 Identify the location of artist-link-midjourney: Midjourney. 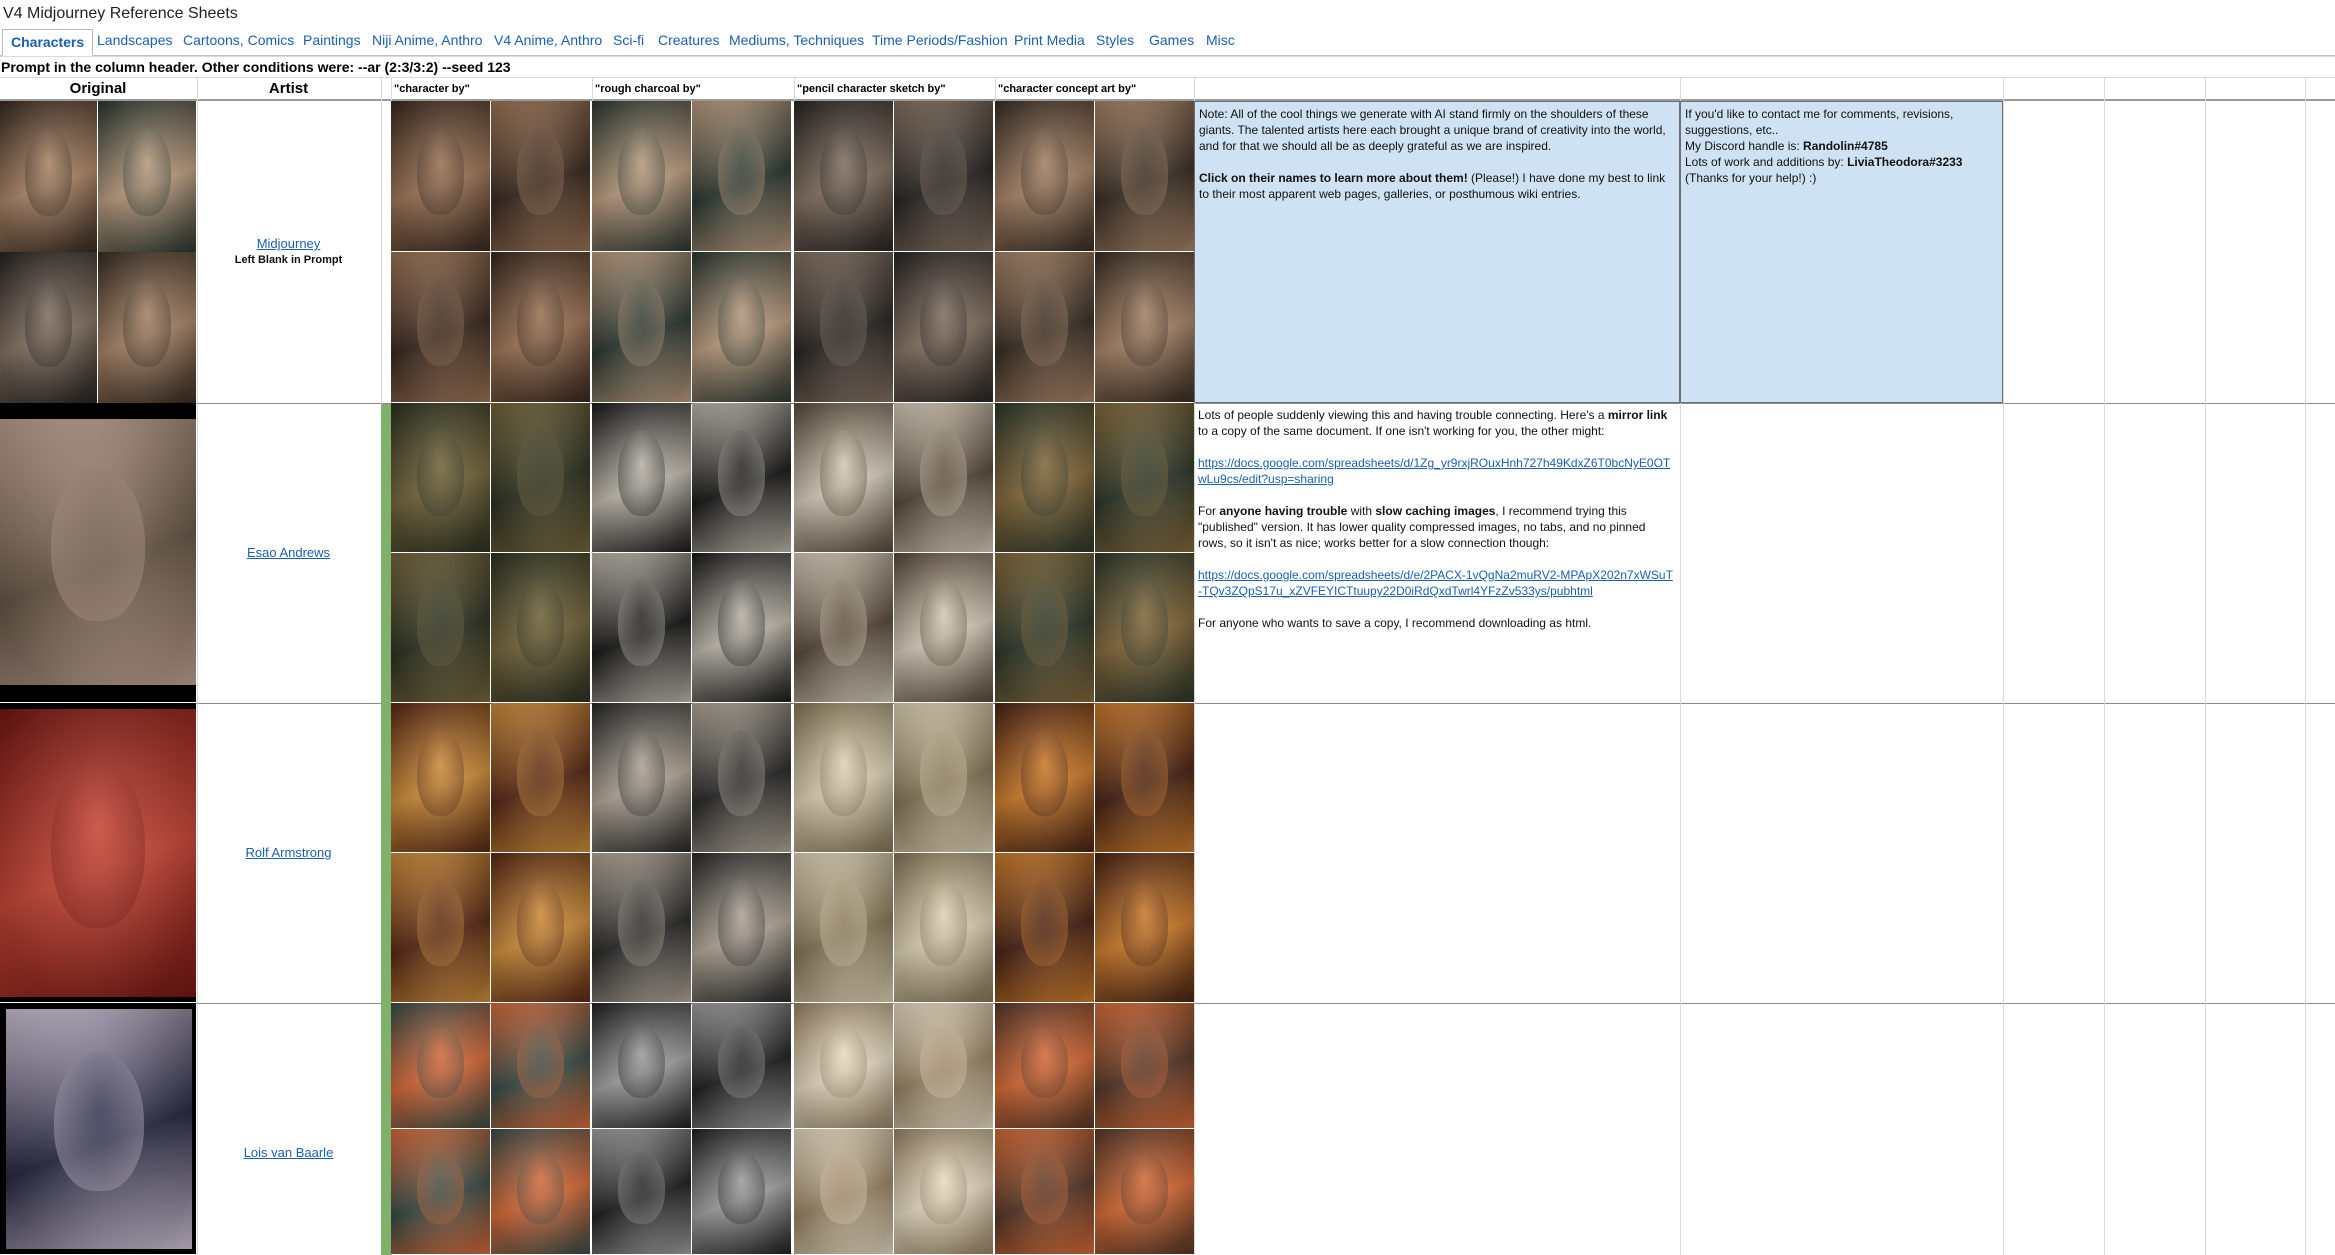
(289, 243).